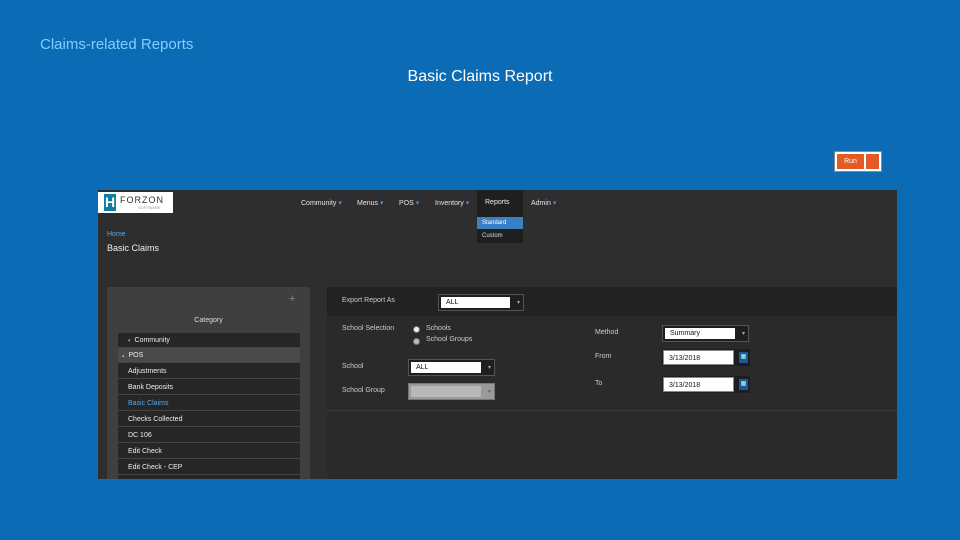 The height and width of the screenshot is (540, 960). I want to click on from-date-field: 3/13/2018 ▦, so click(706, 357).